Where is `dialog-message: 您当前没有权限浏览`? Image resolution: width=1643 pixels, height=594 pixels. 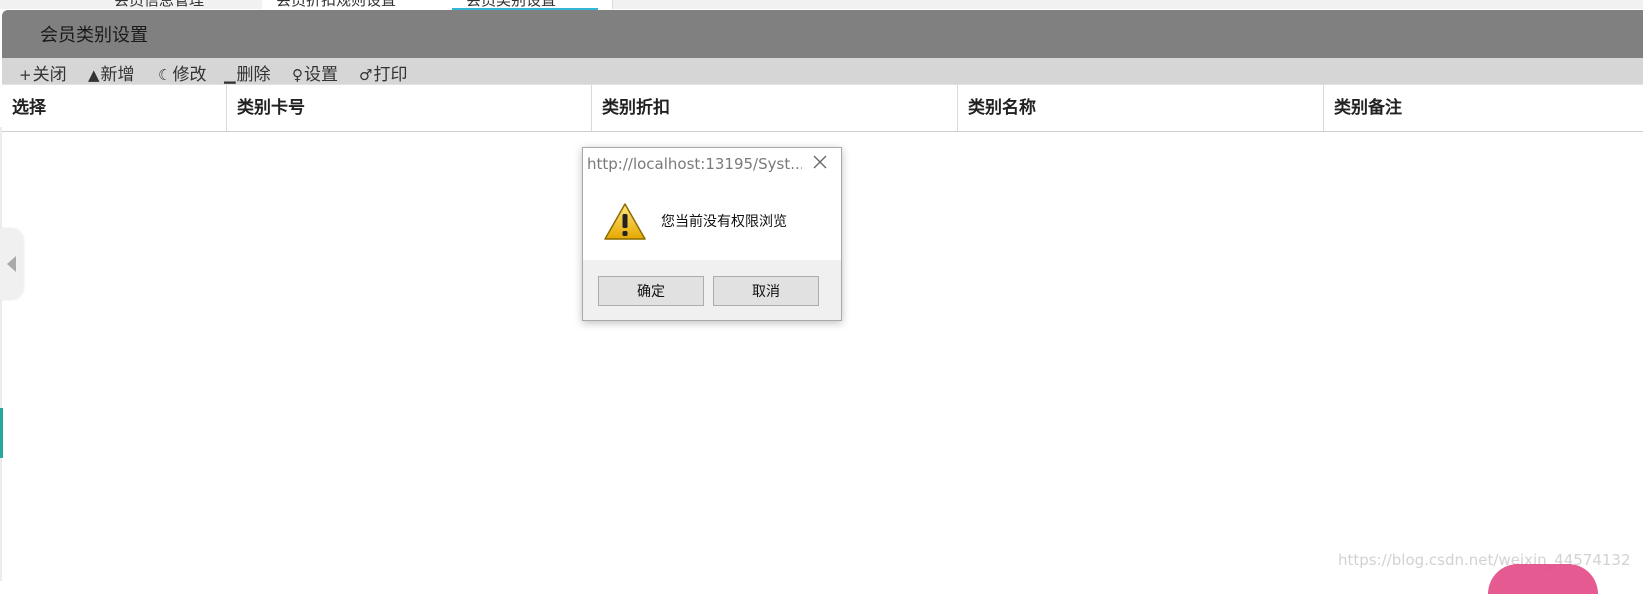 dialog-message: 您当前没有权限浏览 is located at coordinates (724, 222).